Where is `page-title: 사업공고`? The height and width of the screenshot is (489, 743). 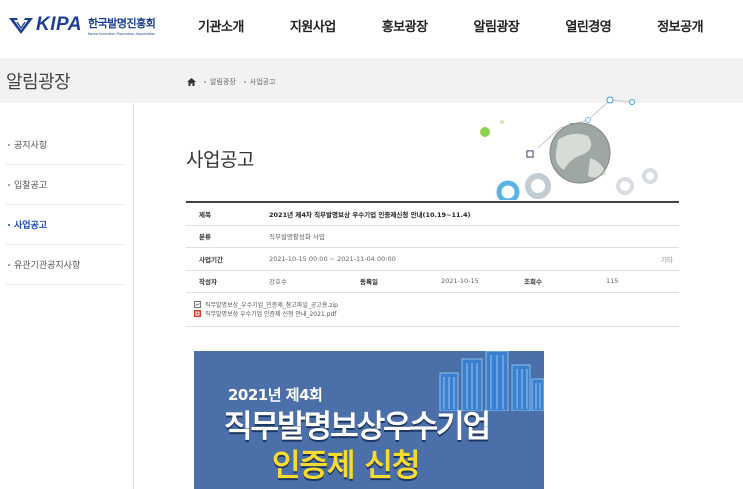
page-title: 사업공고 is located at coordinates (220, 160).